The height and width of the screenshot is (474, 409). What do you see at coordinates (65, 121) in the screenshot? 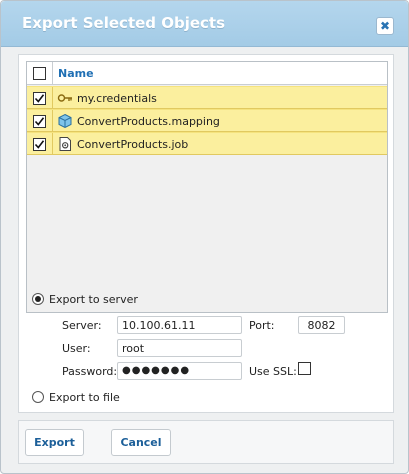
I see `mapping-cube-icon` at bounding box center [65, 121].